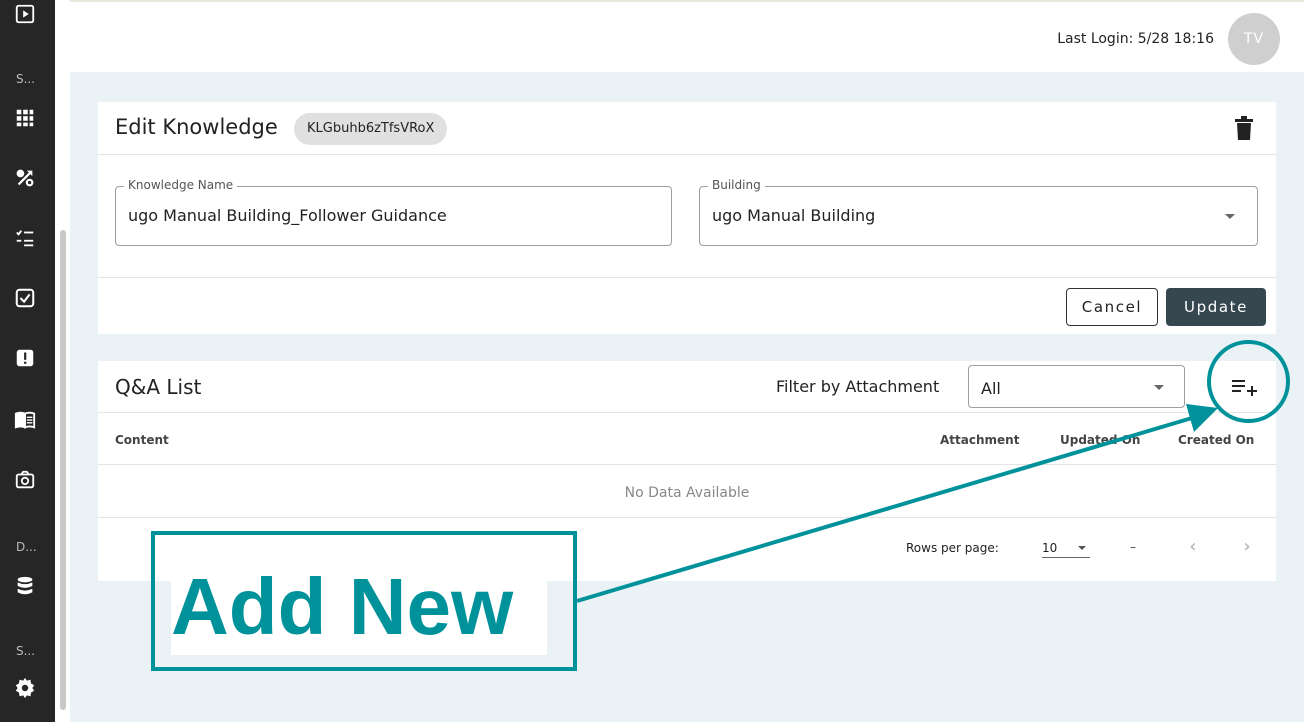 The image size is (1304, 722). I want to click on apps-grid-icon, so click(25, 118).